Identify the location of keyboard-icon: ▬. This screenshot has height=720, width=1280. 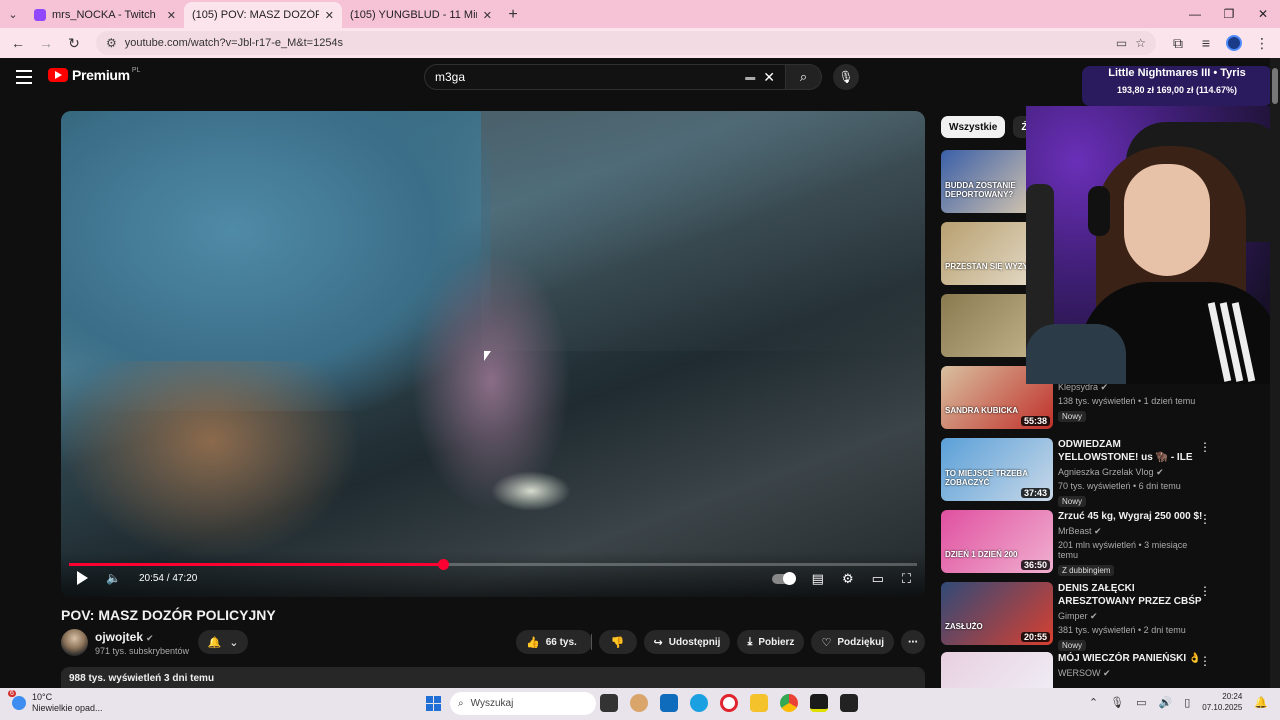
(750, 77).